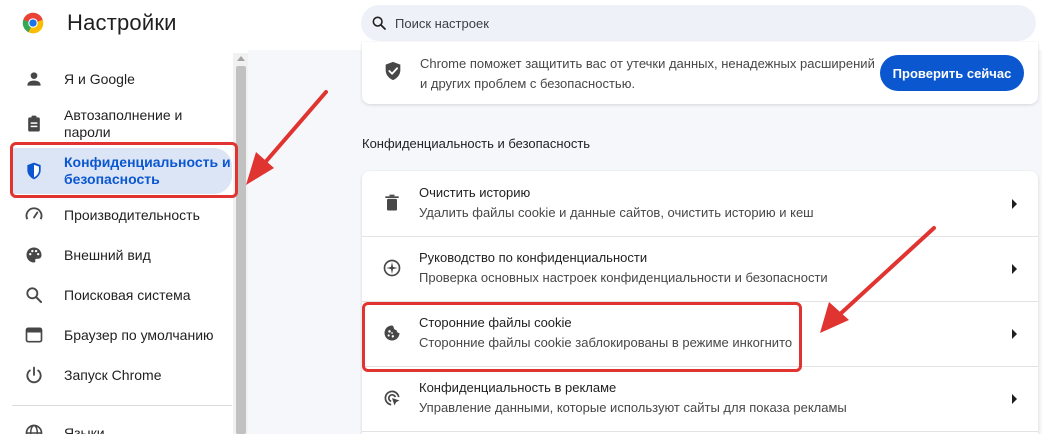 Image resolution: width=1042 pixels, height=434 pixels. I want to click on check-now-button: Проверить сейчас, so click(952, 73).